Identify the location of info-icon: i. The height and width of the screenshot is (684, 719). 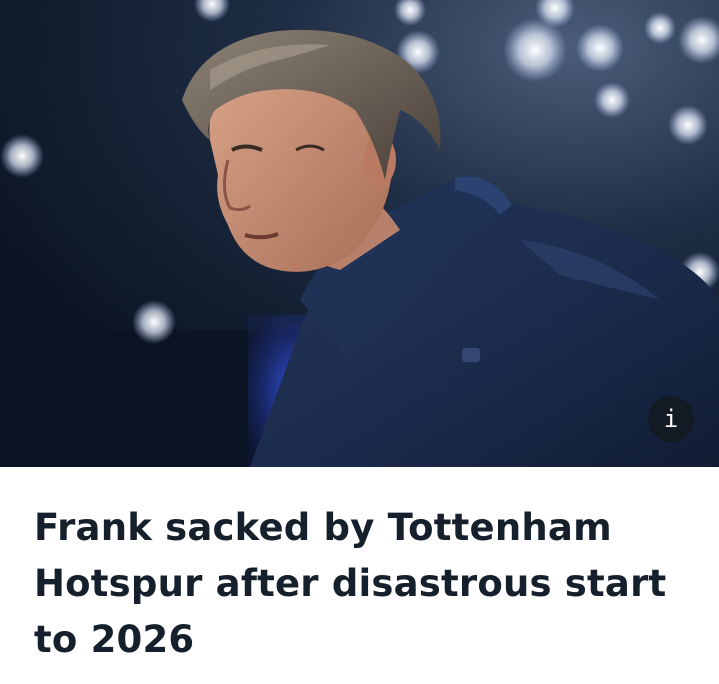
(671, 419).